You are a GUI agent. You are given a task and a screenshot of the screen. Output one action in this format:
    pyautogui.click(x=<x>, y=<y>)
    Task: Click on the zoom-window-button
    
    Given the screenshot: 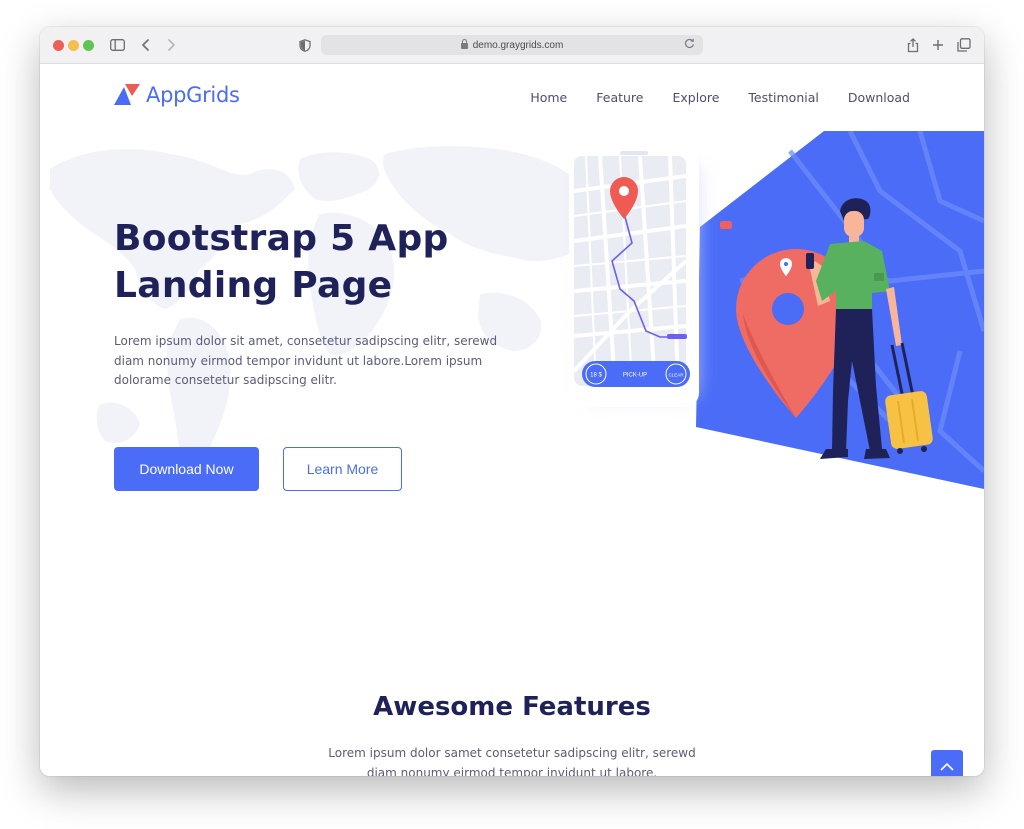 What is the action you would take?
    pyautogui.click(x=88, y=45)
    